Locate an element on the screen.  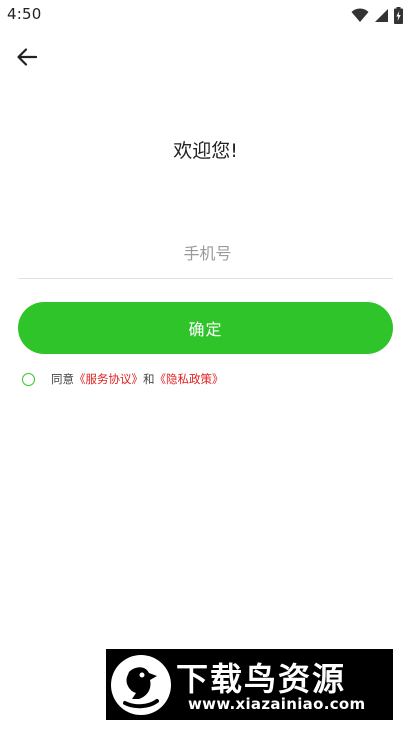
status-icons is located at coordinates (377, 15).